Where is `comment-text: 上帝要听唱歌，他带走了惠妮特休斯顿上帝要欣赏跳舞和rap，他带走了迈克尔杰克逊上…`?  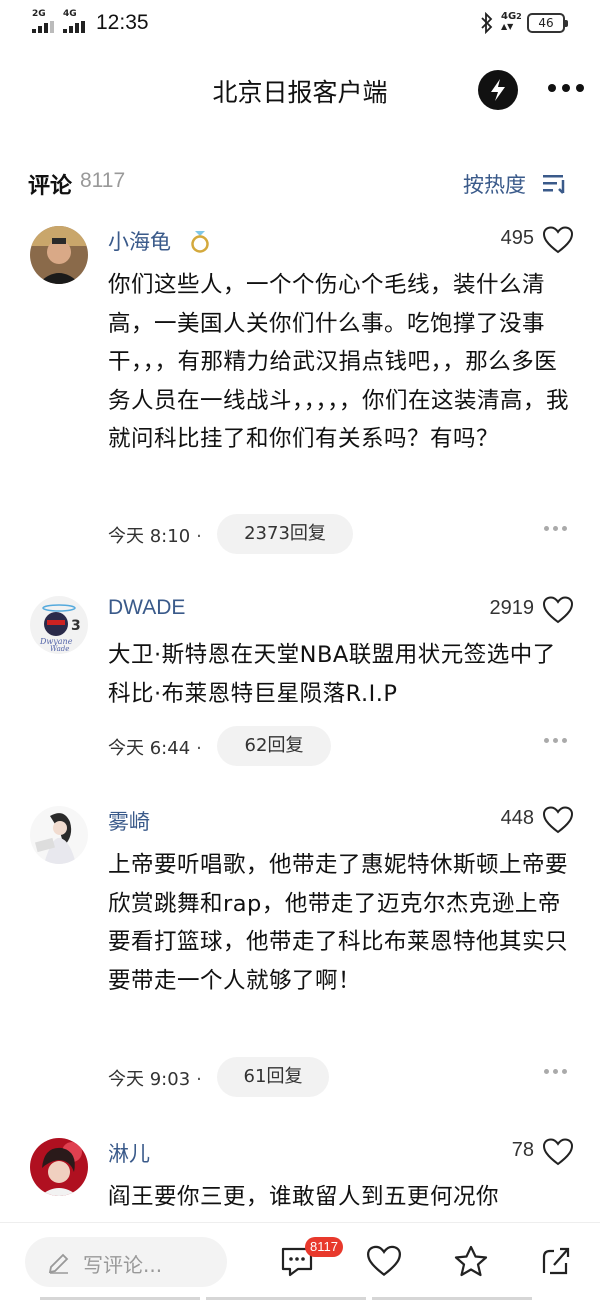
comment-text: 上帝要听唱歌，他带走了惠妮特休斯顿上帝要欣赏跳舞和rap，他带走了迈克尔杰克逊上… is located at coordinates (338, 923).